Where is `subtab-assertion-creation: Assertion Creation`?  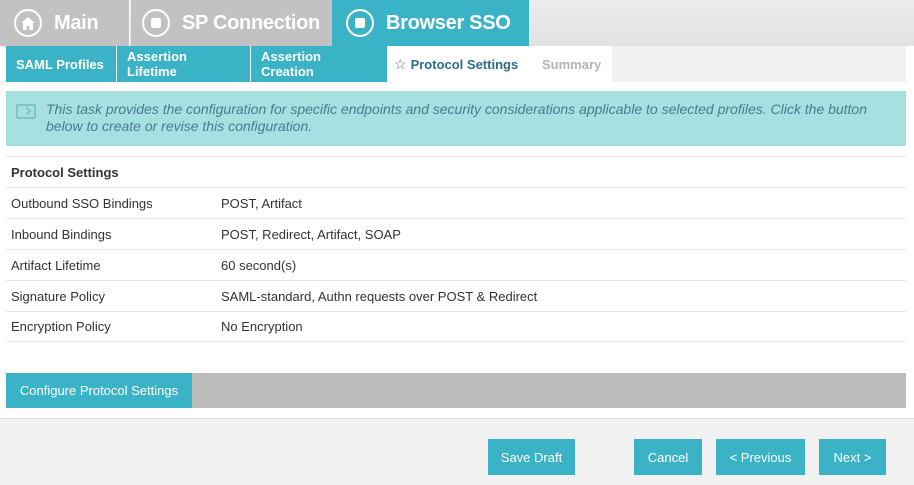 subtab-assertion-creation: Assertion Creation is located at coordinates (319, 64).